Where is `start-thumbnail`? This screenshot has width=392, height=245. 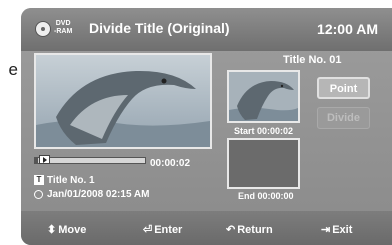 start-thumbnail is located at coordinates (263, 96).